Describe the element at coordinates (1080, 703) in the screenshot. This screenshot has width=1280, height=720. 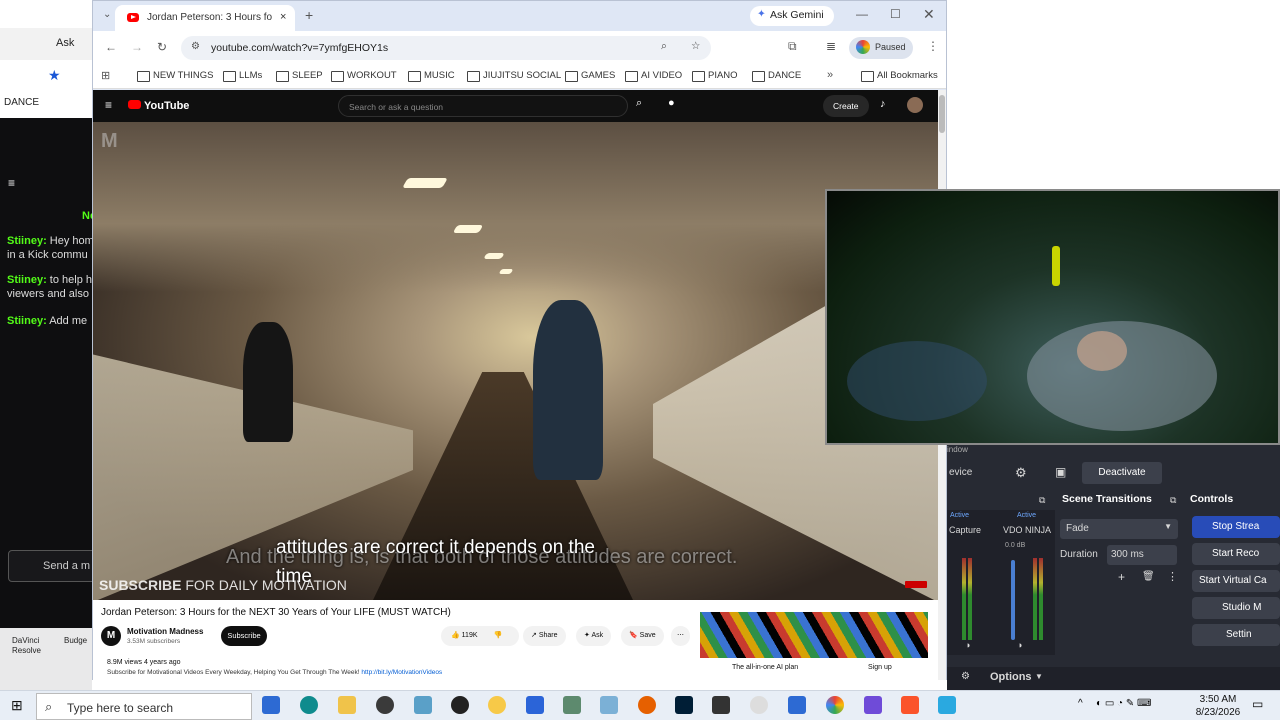
I see `tray-chevron-icon: ^` at that location.